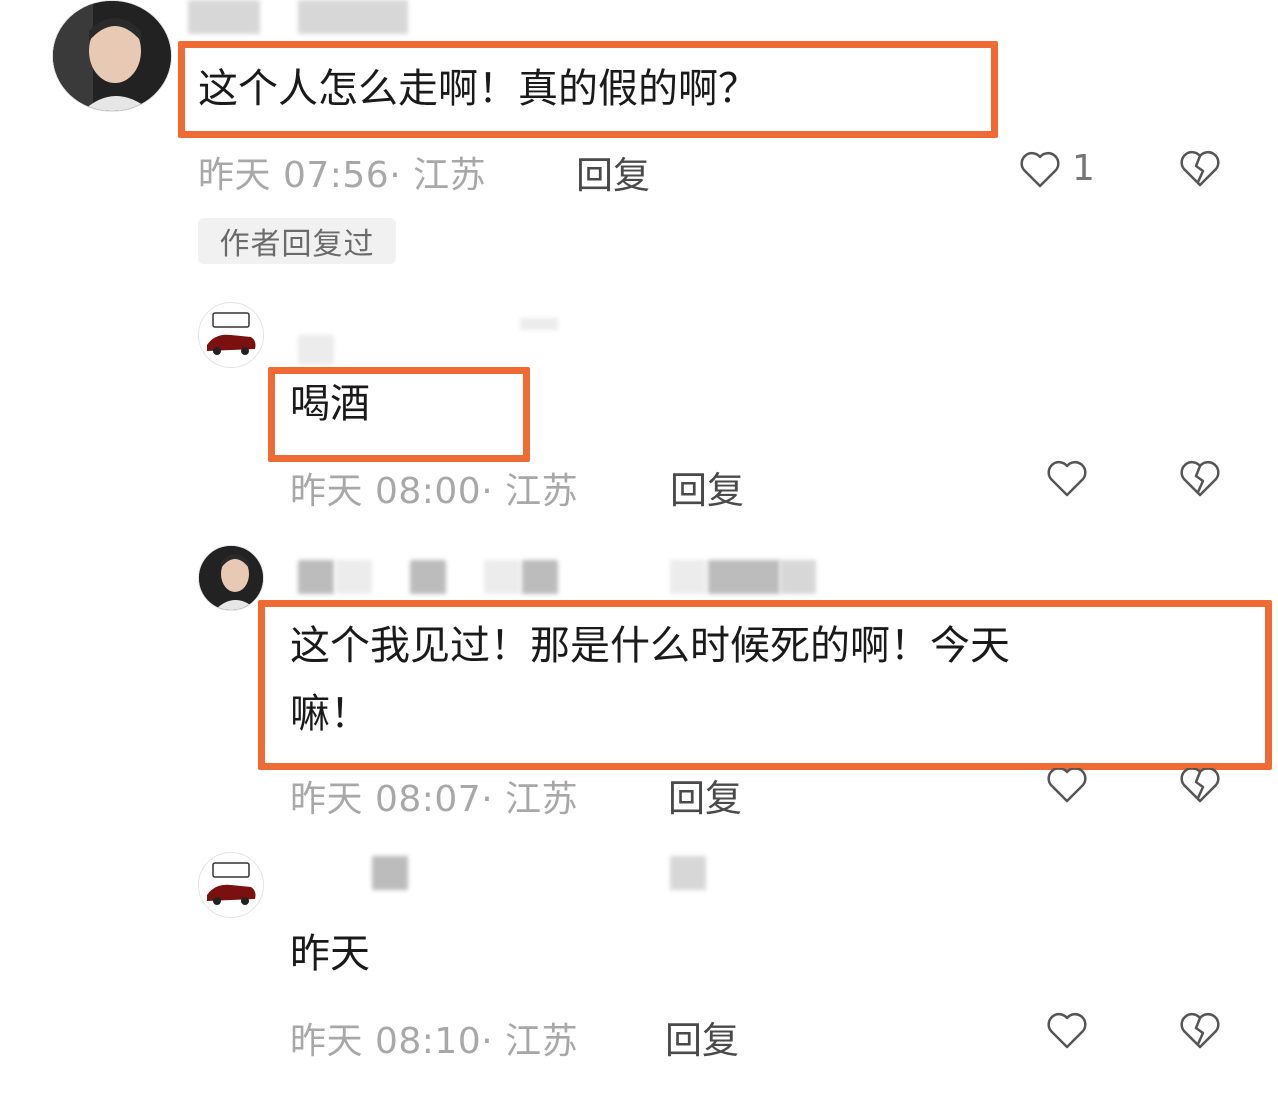 The height and width of the screenshot is (1102, 1278). I want to click on like-button: 1, so click(1056, 168).